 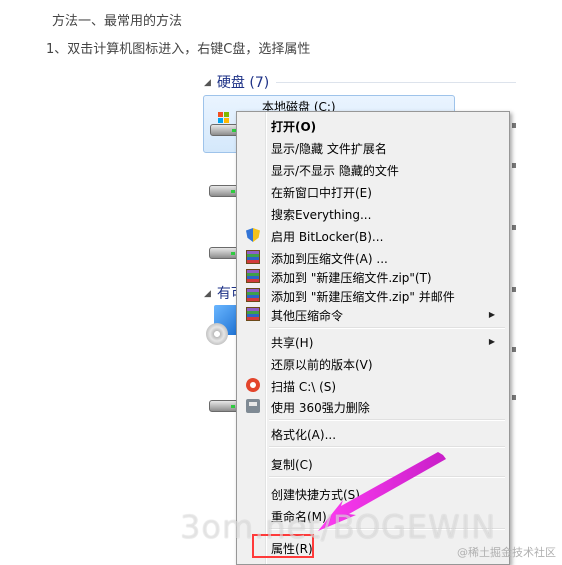 I want to click on menu-item-open-new-window: 在新窗口中打开(E), so click(x=373, y=192).